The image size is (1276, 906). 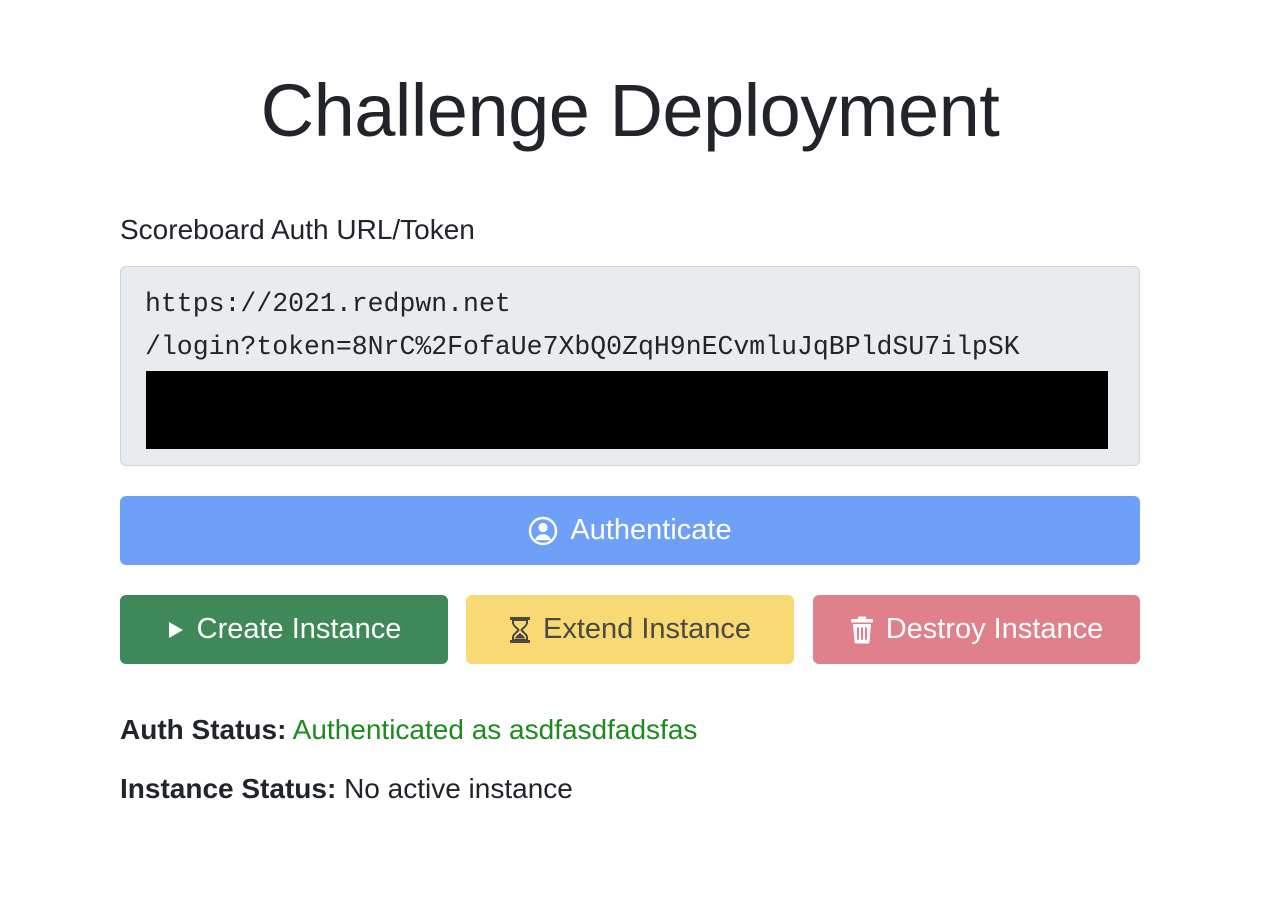 What do you see at coordinates (203, 729) in the screenshot?
I see `auth-status-label: Auth Status:` at bounding box center [203, 729].